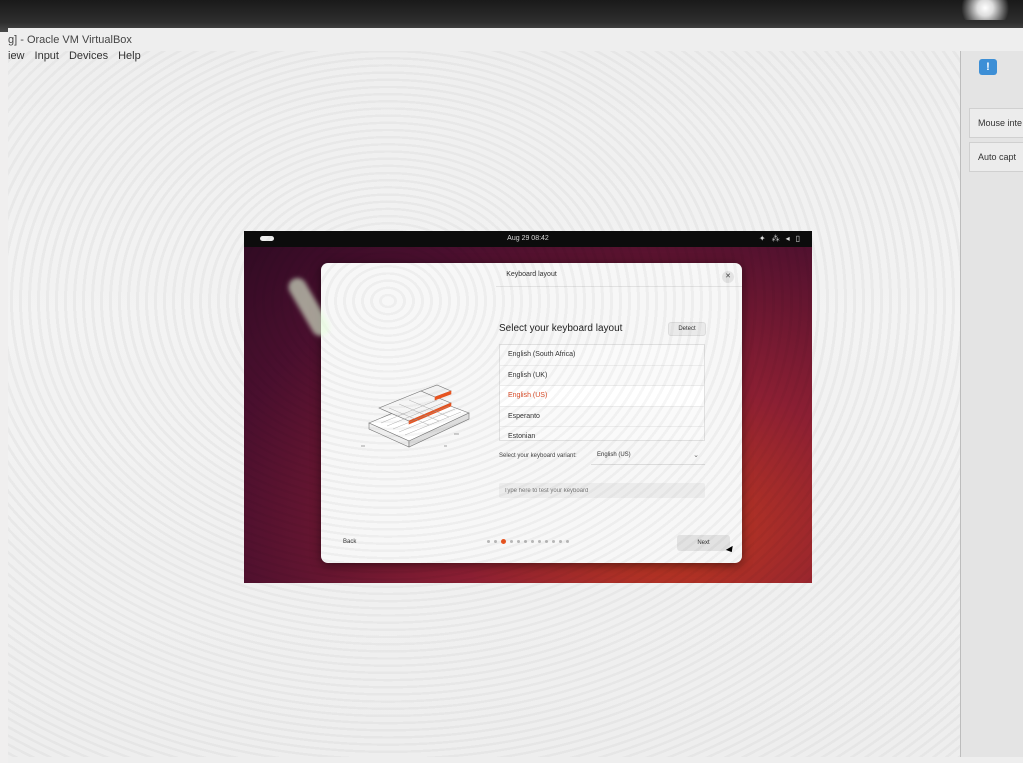 This screenshot has width=1023, height=763. I want to click on close-icon: ✕, so click(728, 277).